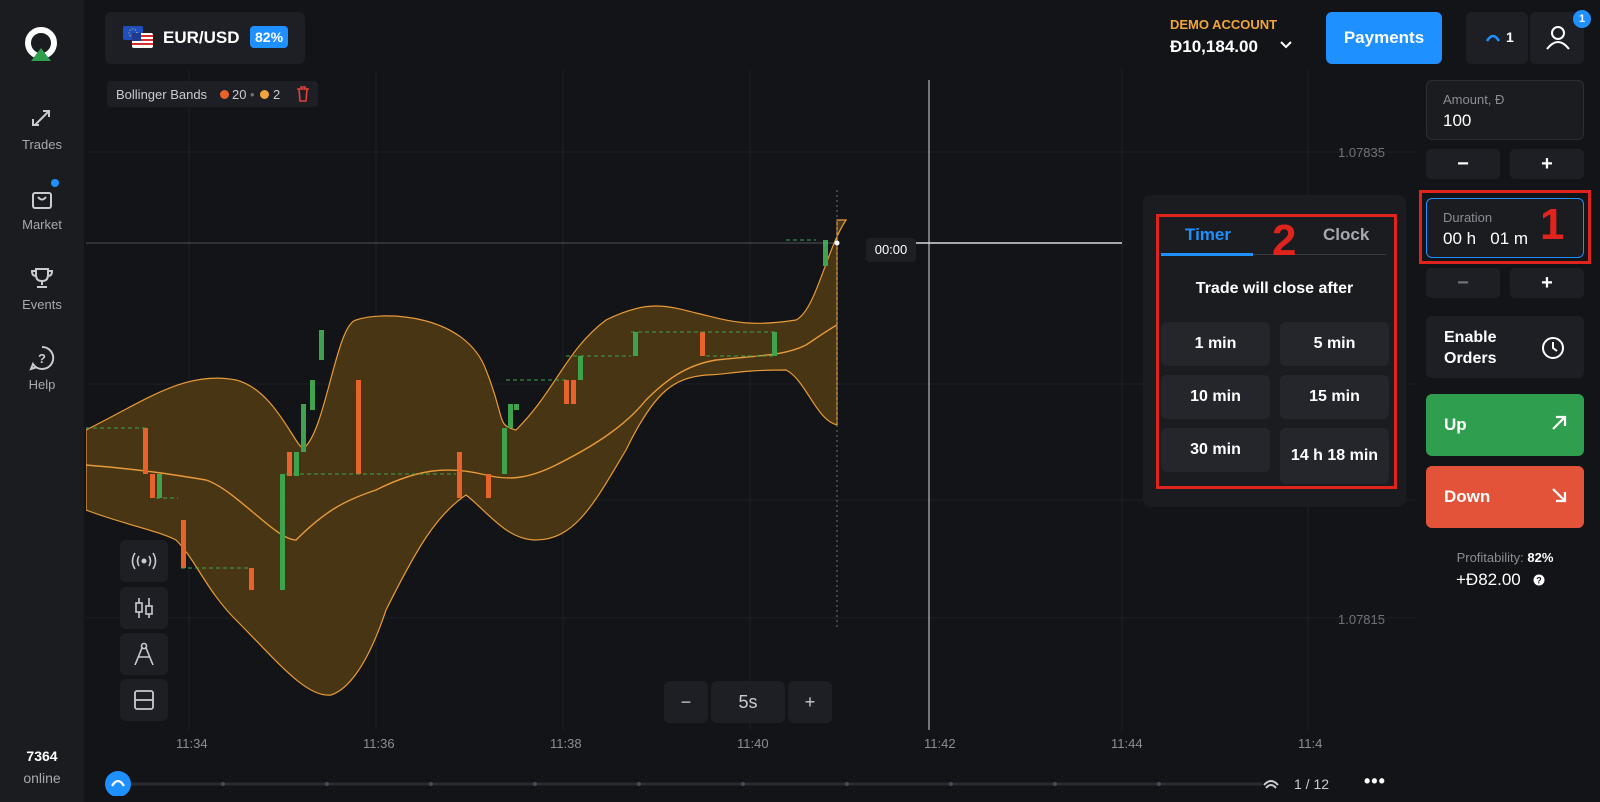  Describe the element at coordinates (891, 250) in the screenshot. I see `countdown-label: 00:00` at that location.